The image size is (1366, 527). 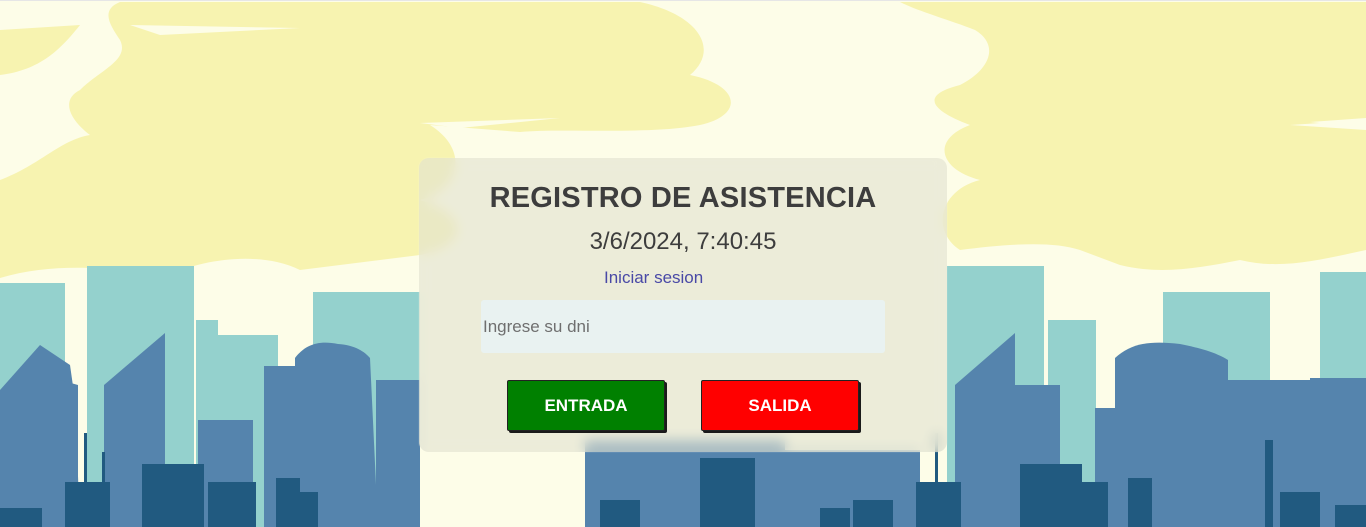 What do you see at coordinates (683, 198) in the screenshot?
I see `page-title: REGISTRO DE ASISTENCIA` at bounding box center [683, 198].